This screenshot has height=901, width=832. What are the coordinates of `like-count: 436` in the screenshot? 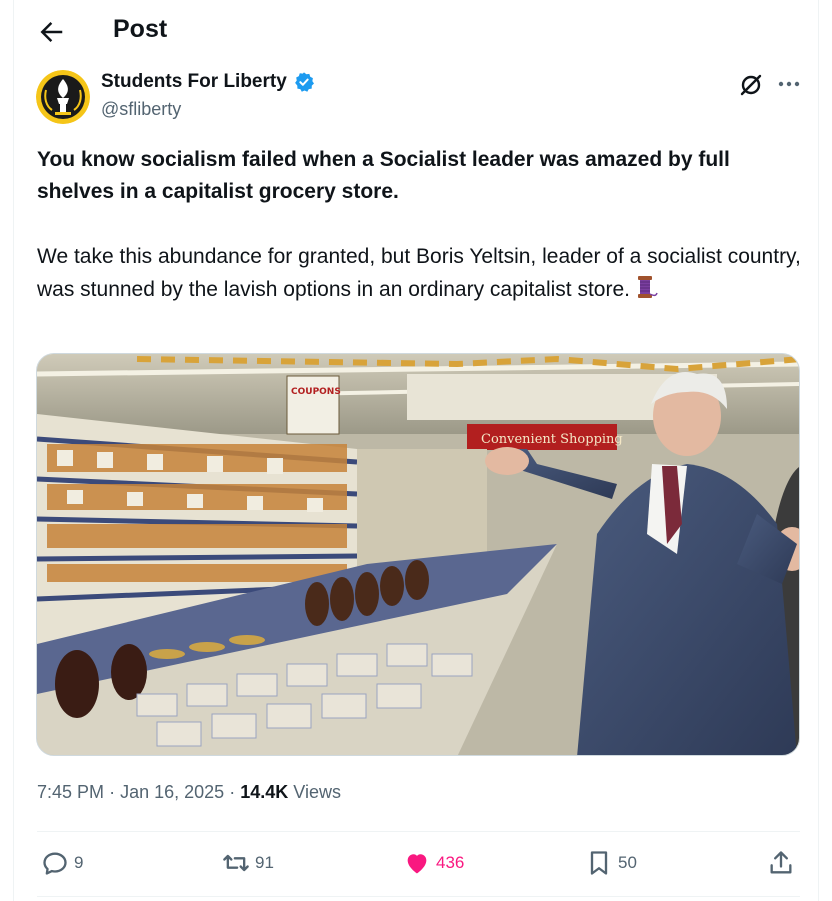 It's located at (450, 862).